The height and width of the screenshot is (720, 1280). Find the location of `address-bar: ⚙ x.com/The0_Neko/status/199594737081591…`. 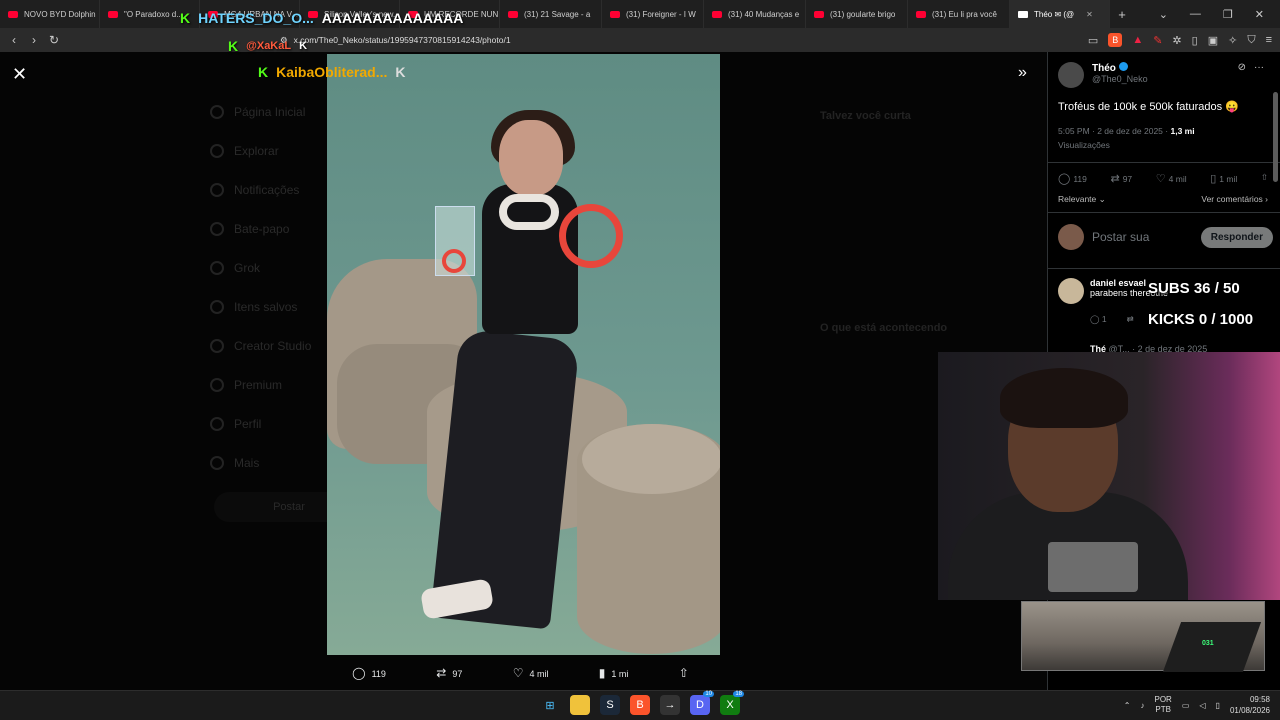

address-bar: ⚙ x.com/The0_Neko/status/199594737081591… is located at coordinates (640, 40).